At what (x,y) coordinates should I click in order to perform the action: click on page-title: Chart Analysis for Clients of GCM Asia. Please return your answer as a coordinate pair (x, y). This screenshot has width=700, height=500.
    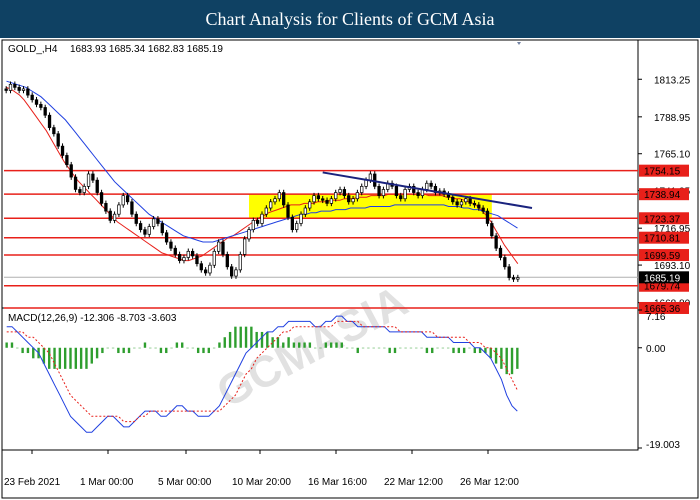
    Looking at the image, I should click on (350, 19).